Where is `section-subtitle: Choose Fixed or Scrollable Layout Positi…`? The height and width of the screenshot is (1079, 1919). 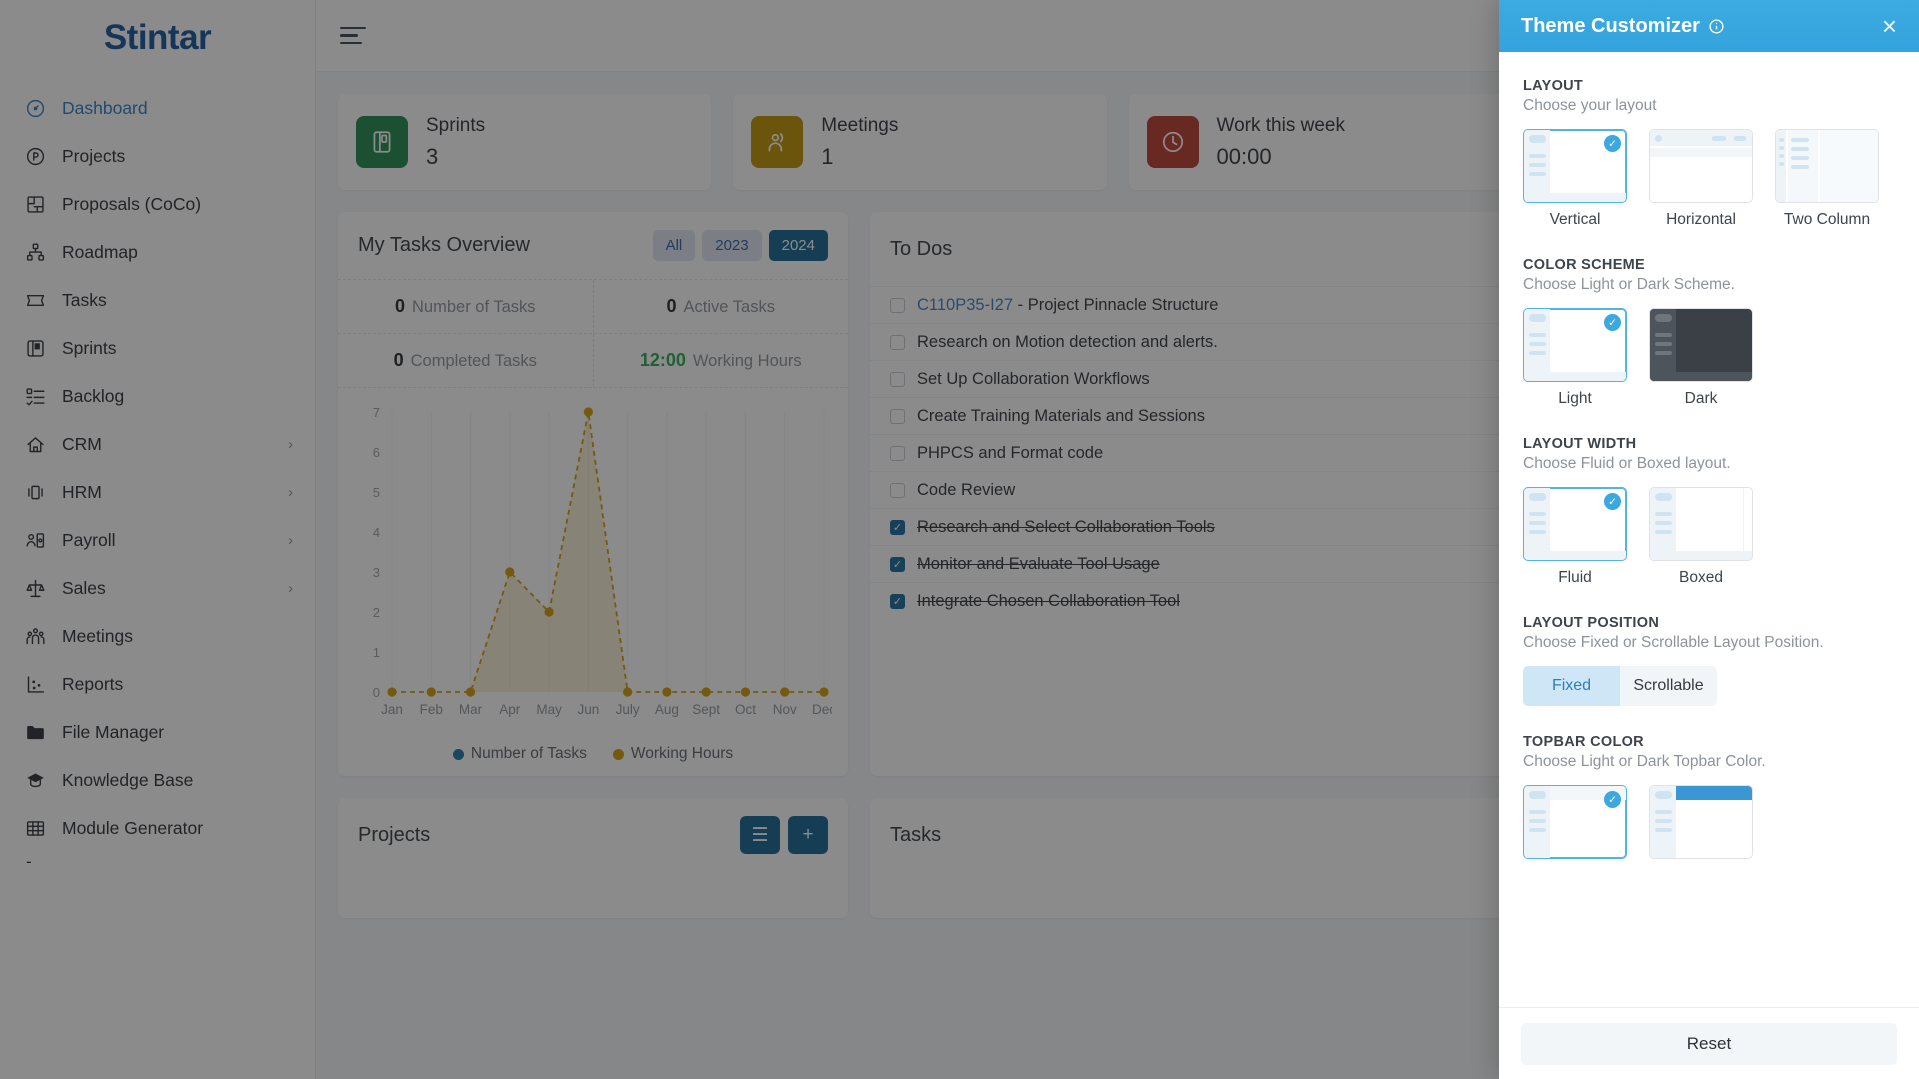
section-subtitle: Choose Fixed or Scrollable Layout Positi… is located at coordinates (1673, 642).